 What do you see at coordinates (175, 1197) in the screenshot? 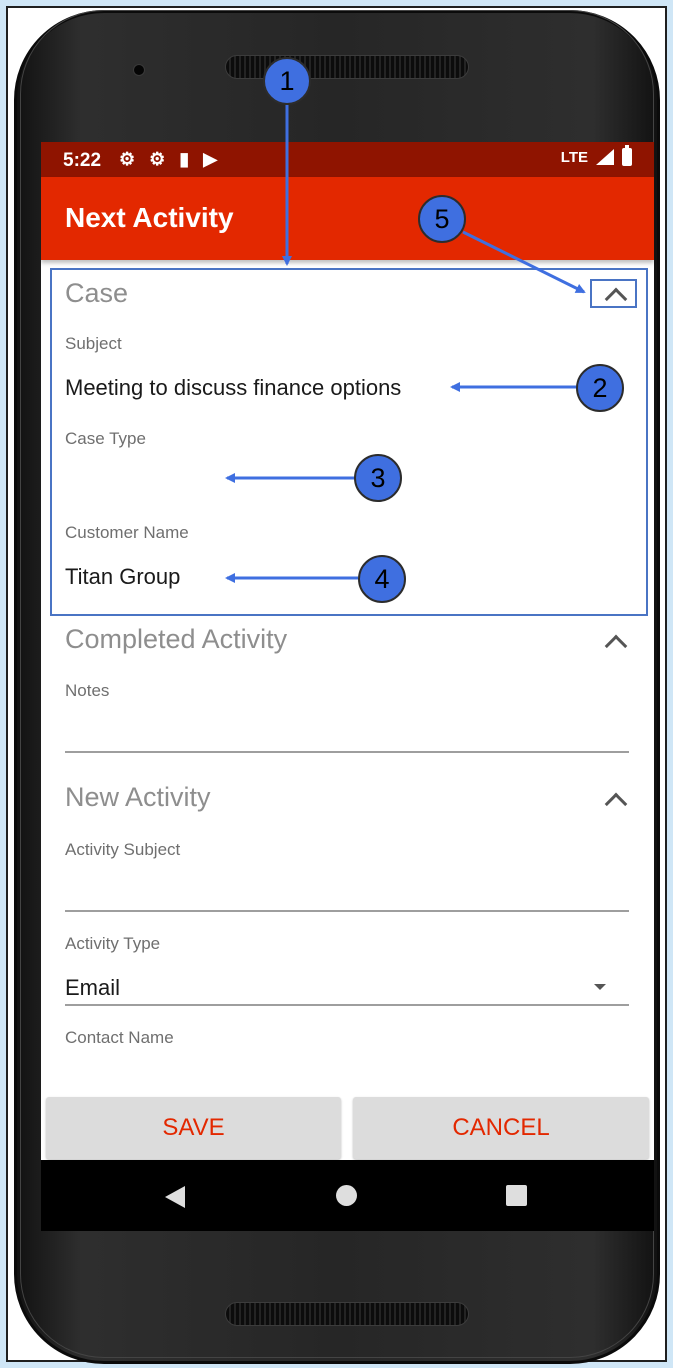
I see `back-icon` at bounding box center [175, 1197].